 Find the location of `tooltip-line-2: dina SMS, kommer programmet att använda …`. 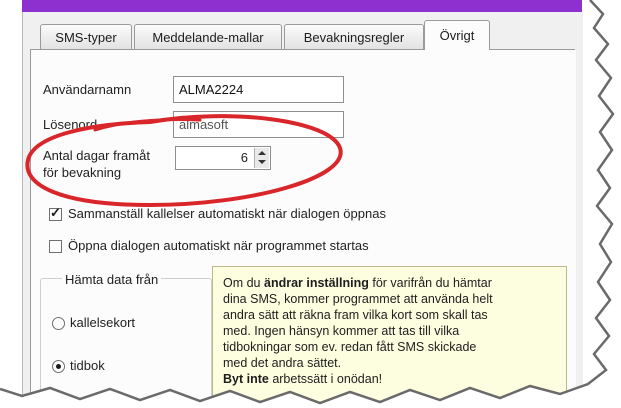

tooltip-line-2: dina SMS, kommer programmet att använda … is located at coordinates (358, 299).